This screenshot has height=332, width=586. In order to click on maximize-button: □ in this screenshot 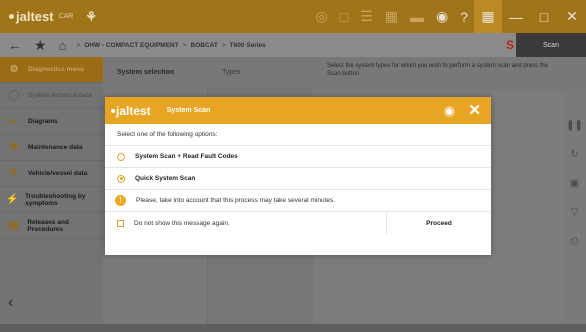, I will do `click(544, 16)`.